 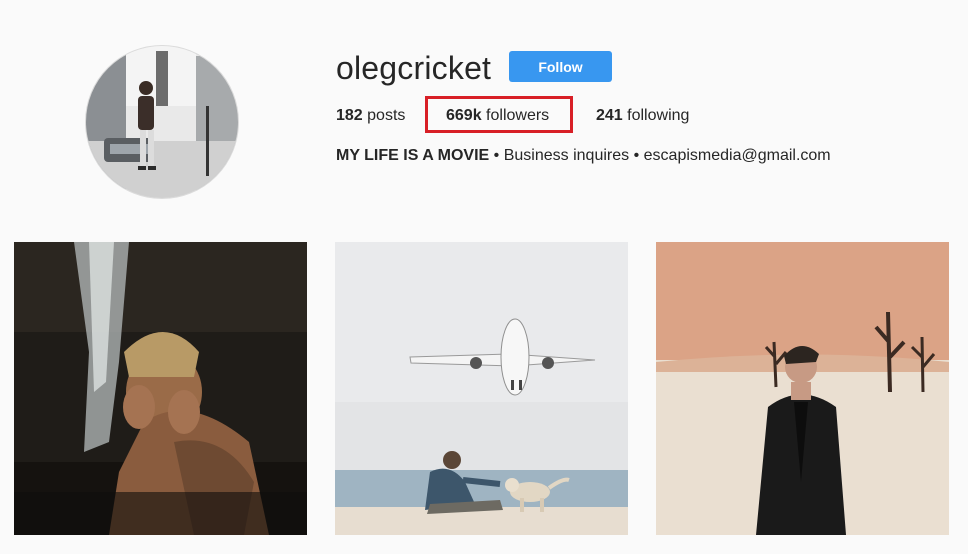 I want to click on avatar-photo, so click(x=162, y=122).